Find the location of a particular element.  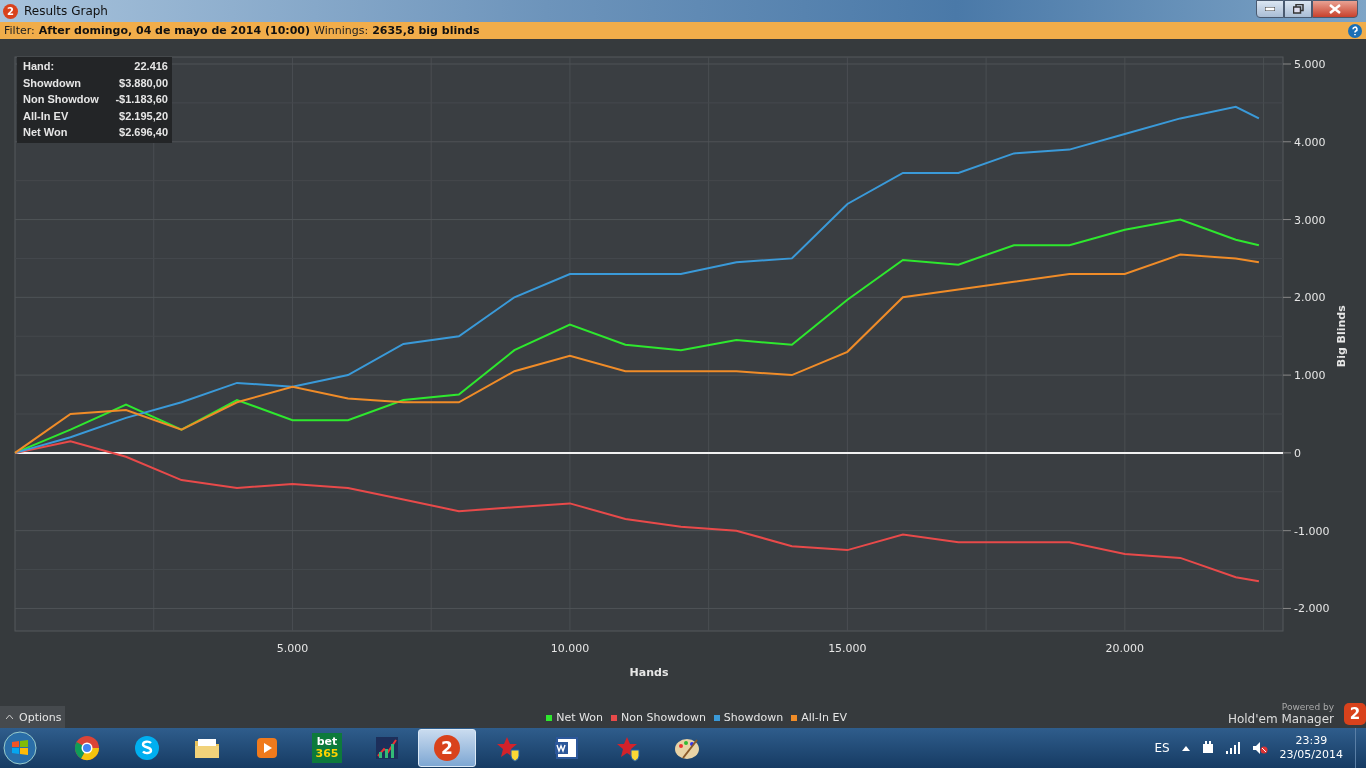

info-label: Non Showdow is located at coordinates (61, 99).